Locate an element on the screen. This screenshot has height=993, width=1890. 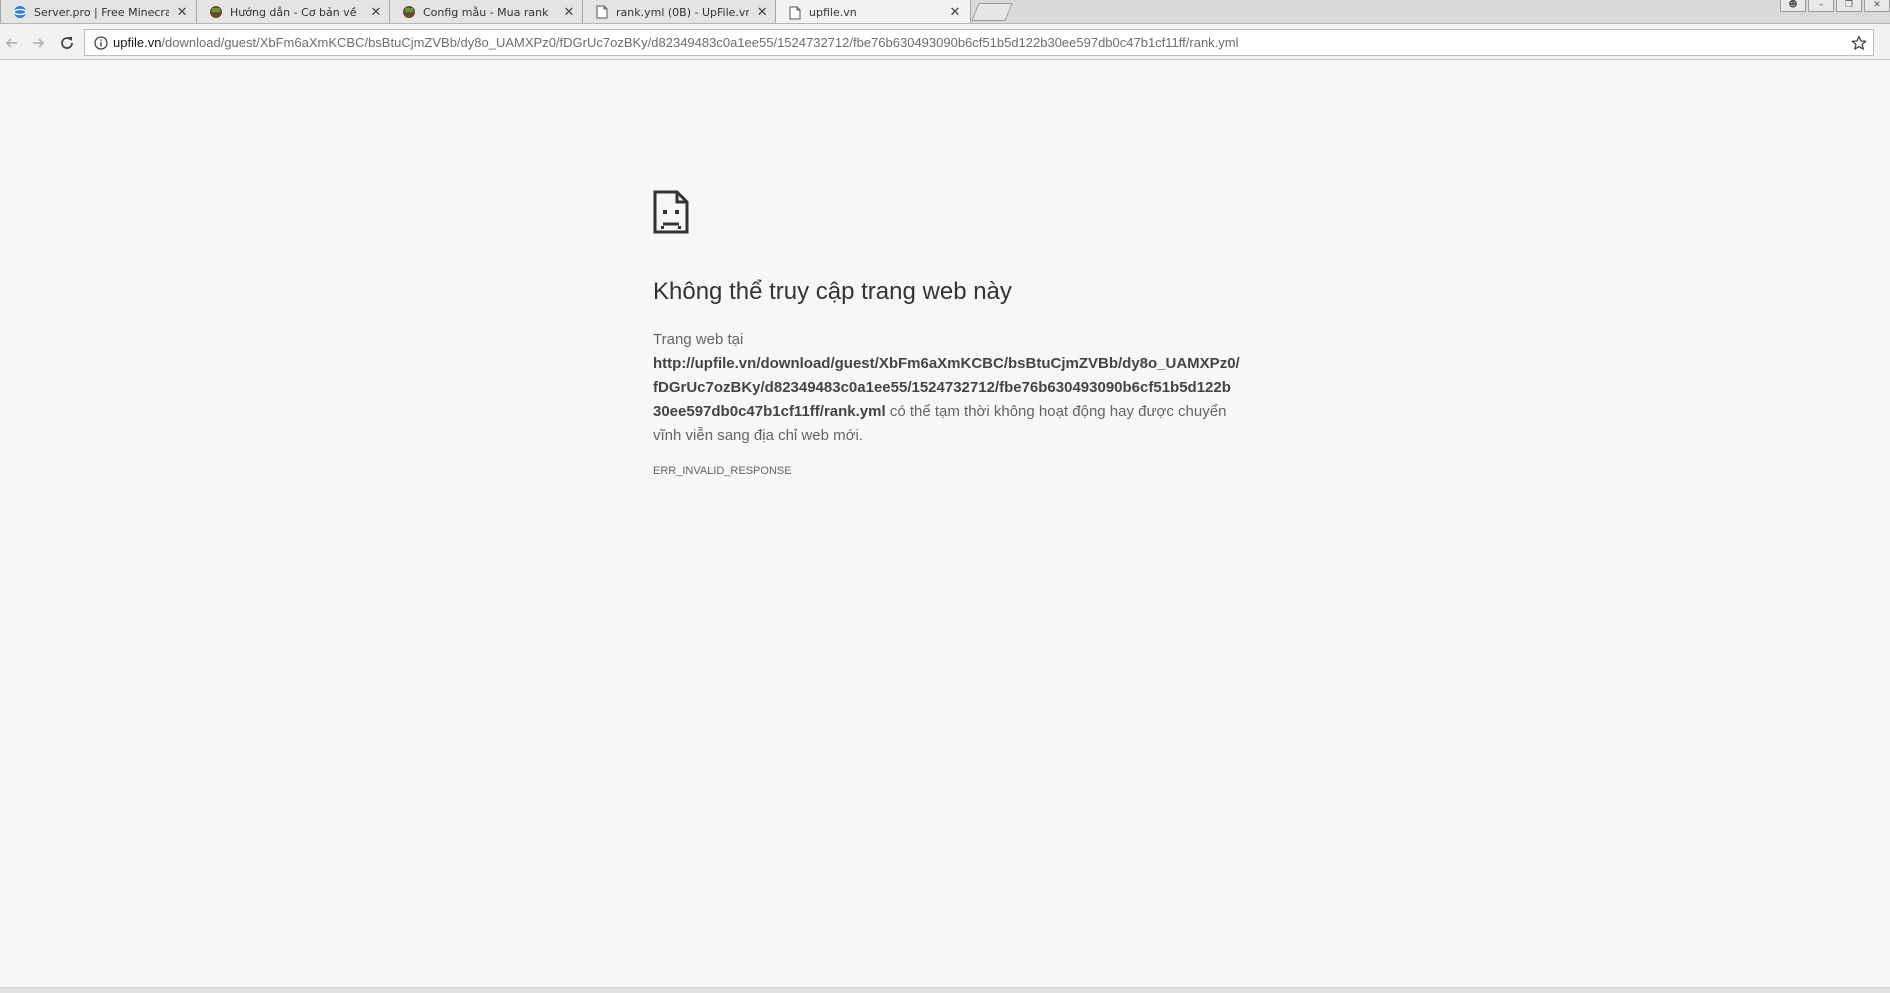
tab-upfile-active: upfile.vn ✕ is located at coordinates (873, 11).